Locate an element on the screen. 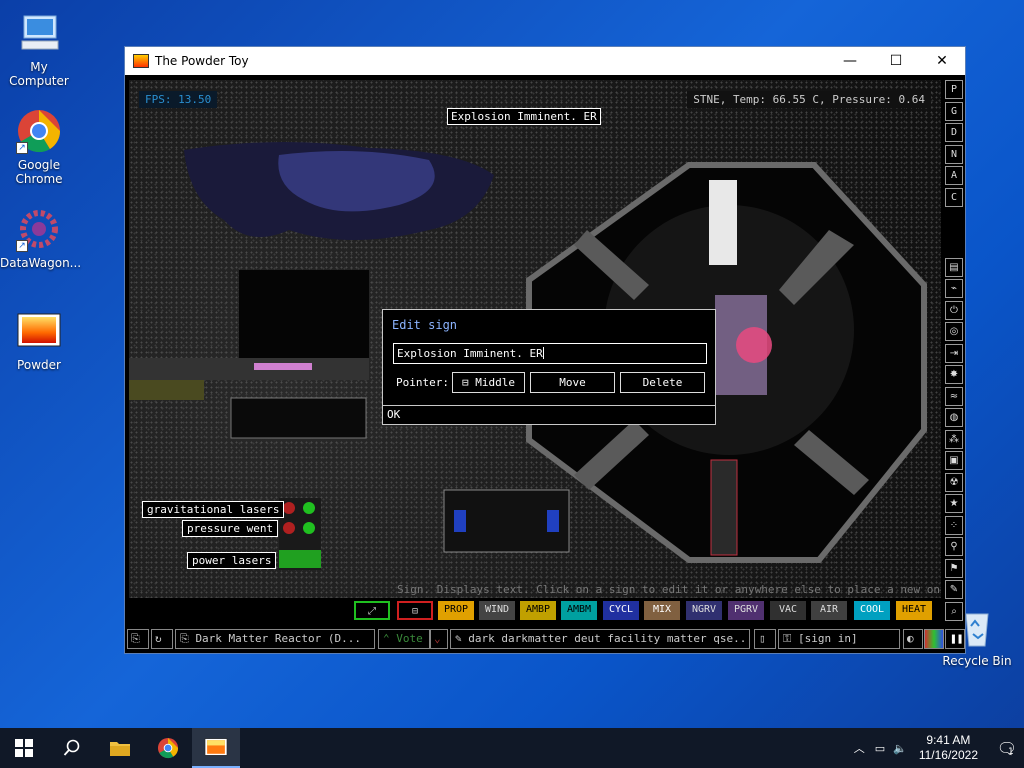 The image size is (1024, 768). pause-button: ❚❚ is located at coordinates (955, 639).